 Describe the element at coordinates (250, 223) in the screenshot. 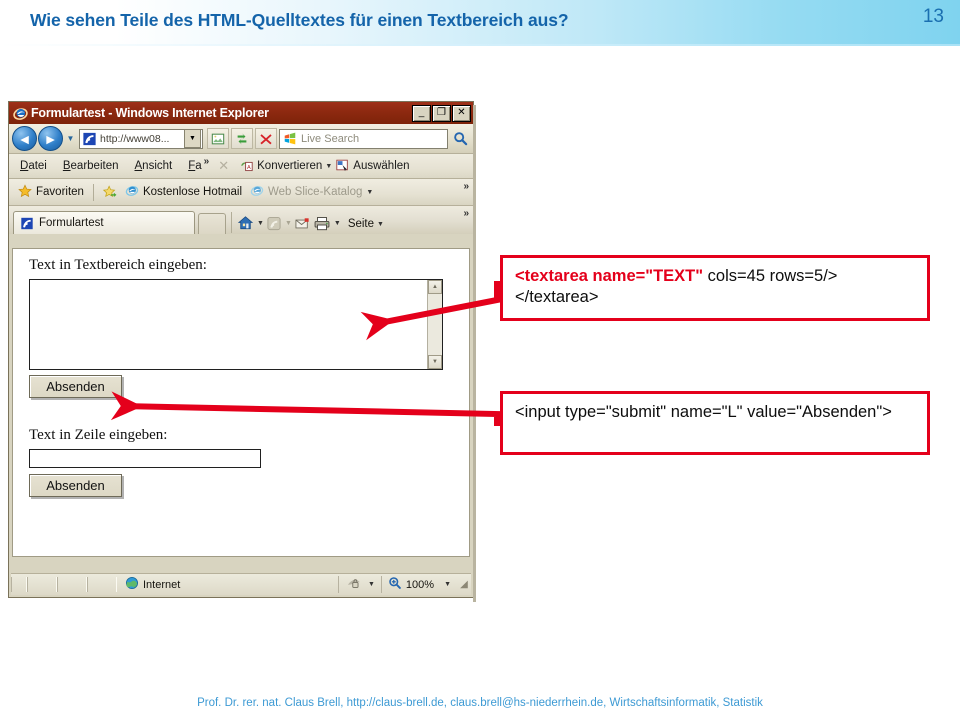

I see `home-icon: ▼` at that location.